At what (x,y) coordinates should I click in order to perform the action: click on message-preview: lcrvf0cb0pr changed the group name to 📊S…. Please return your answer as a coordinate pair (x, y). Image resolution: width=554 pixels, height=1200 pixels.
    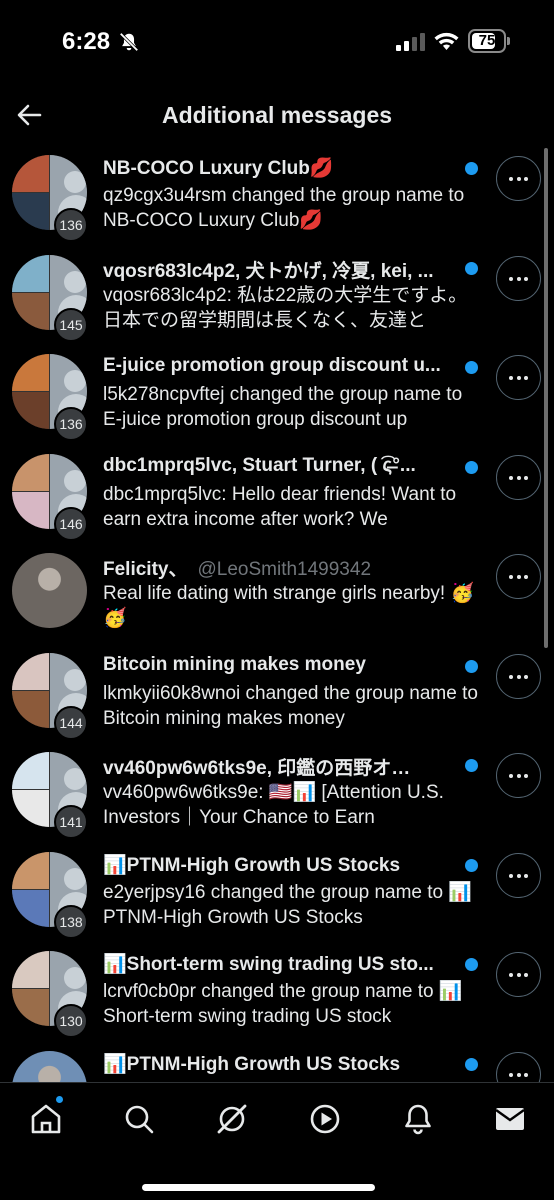
    Looking at the image, I should click on (283, 1004).